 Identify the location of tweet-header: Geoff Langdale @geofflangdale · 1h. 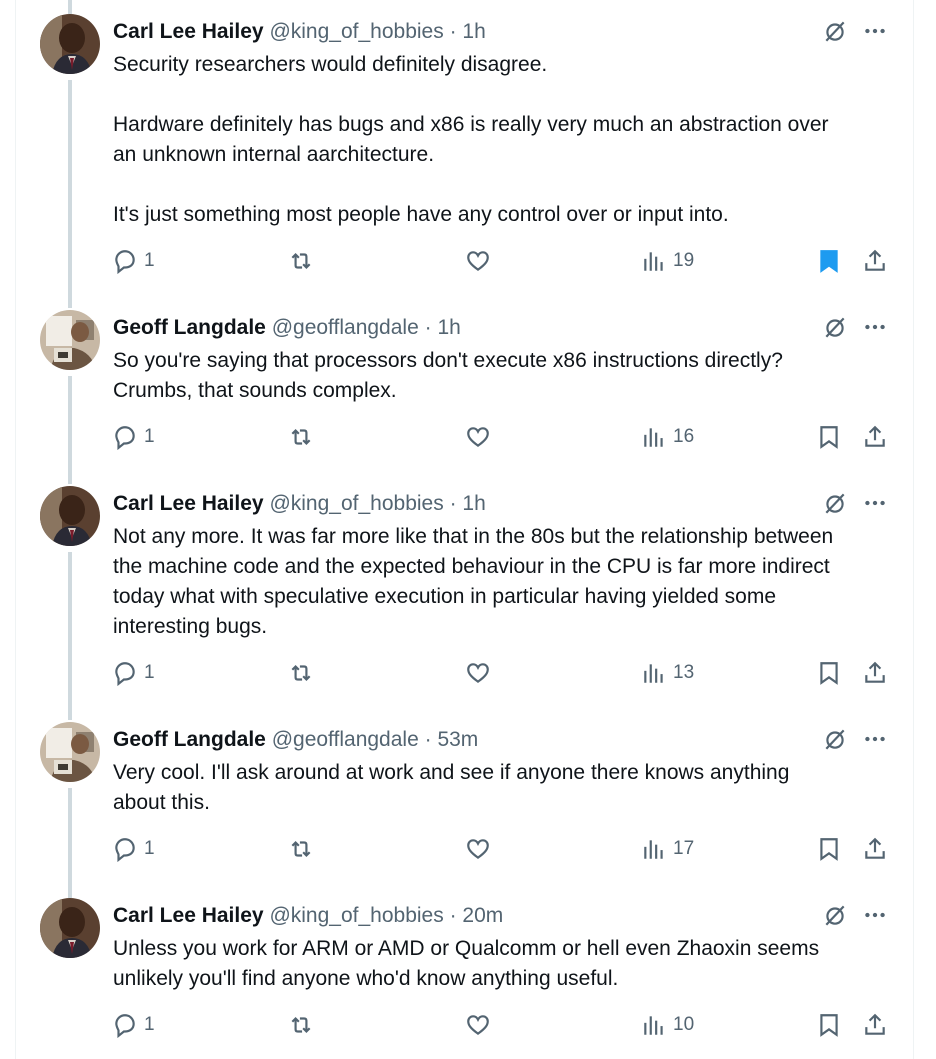
(287, 328).